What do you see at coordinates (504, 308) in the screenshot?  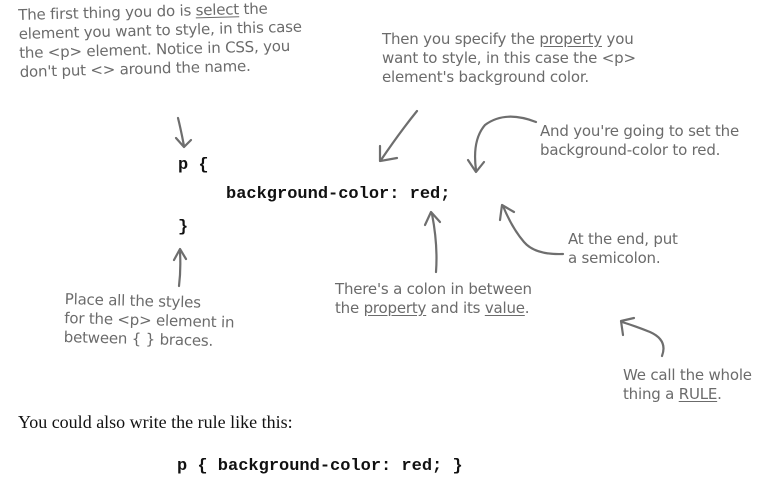 I see `underlined-word-value: value` at bounding box center [504, 308].